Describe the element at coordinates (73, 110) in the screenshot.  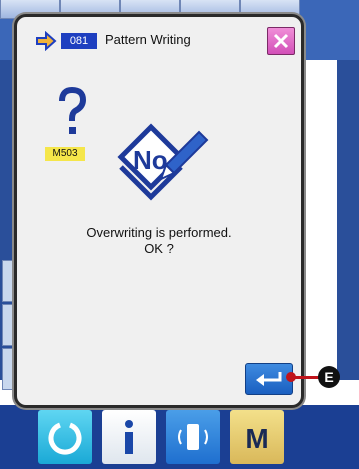
I see `question-mark-icon` at that location.